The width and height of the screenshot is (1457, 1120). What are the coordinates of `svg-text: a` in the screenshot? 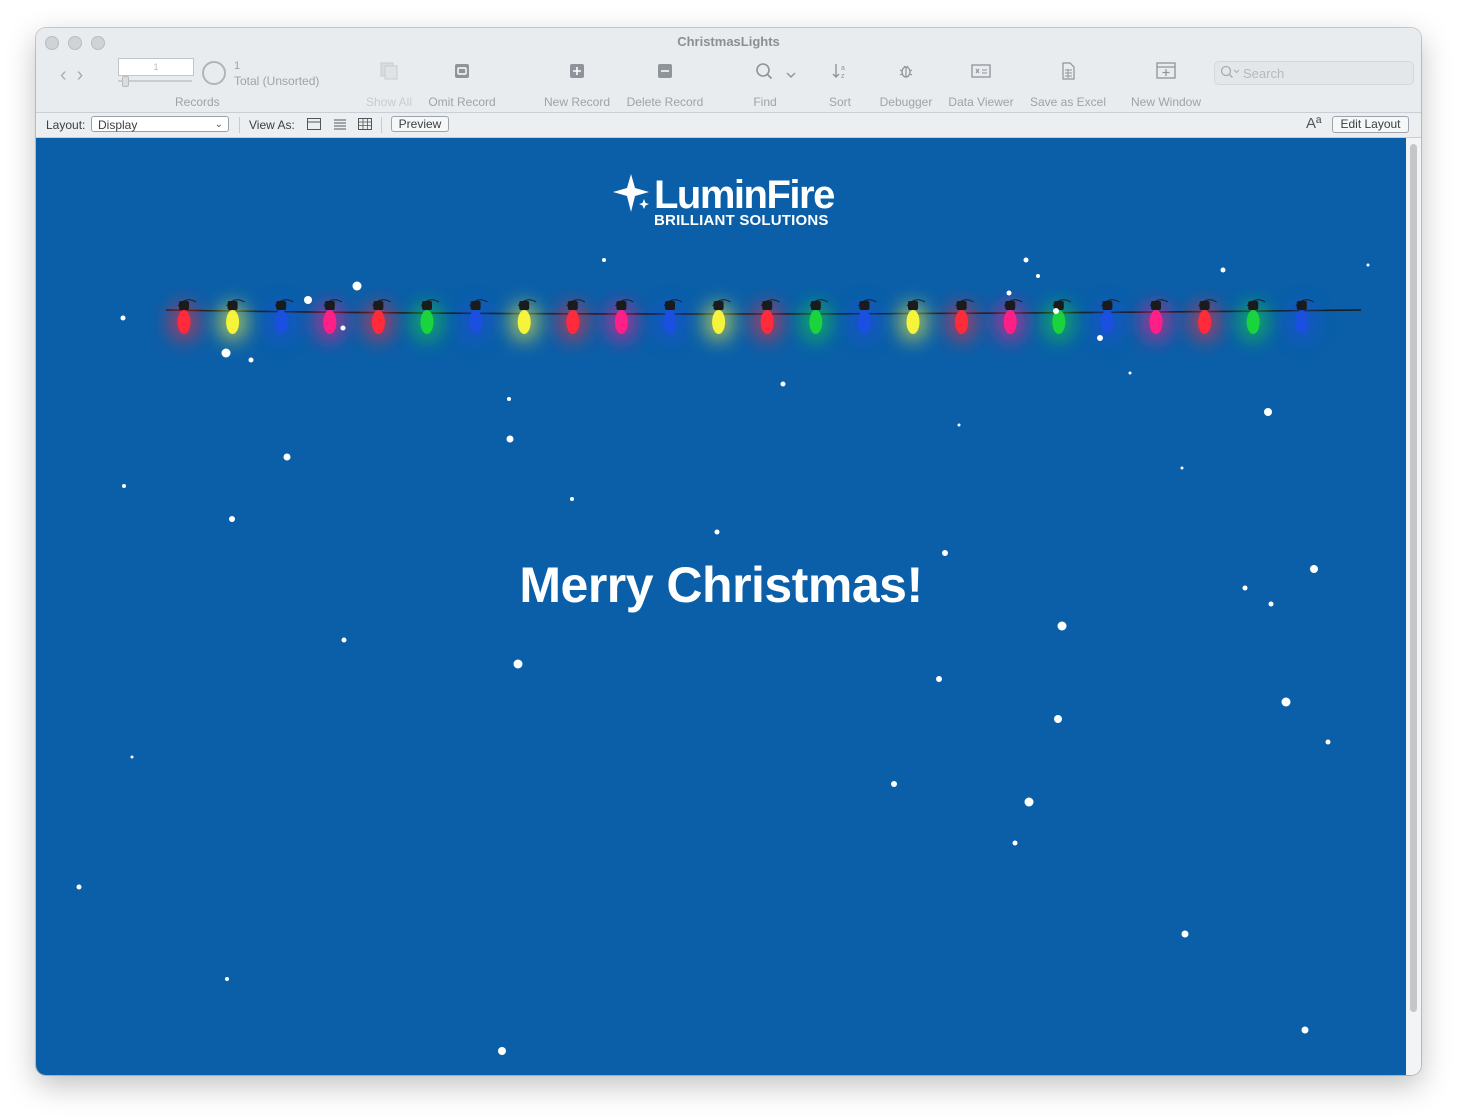 It's located at (843, 68).